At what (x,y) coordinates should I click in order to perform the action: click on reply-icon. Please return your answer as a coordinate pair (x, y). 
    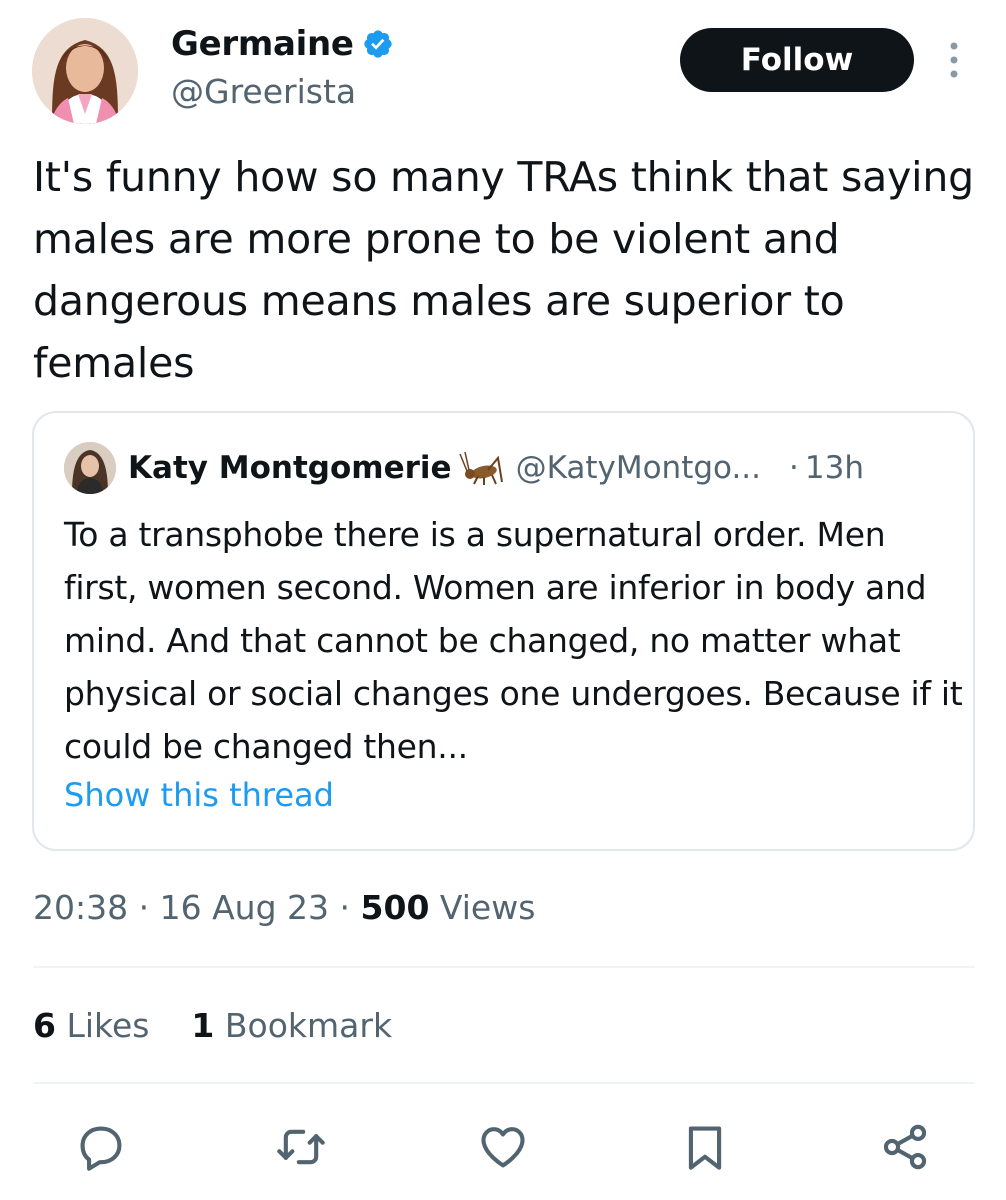
    Looking at the image, I should click on (101, 1148).